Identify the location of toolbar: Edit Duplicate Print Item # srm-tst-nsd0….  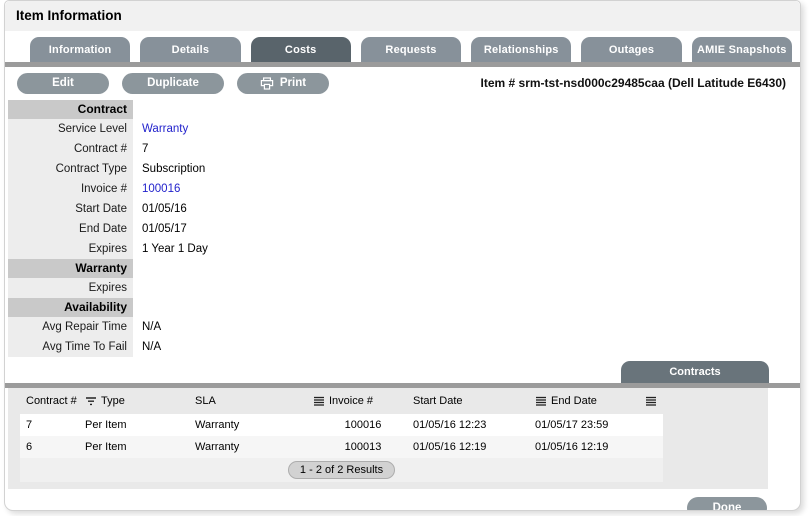
(402, 82).